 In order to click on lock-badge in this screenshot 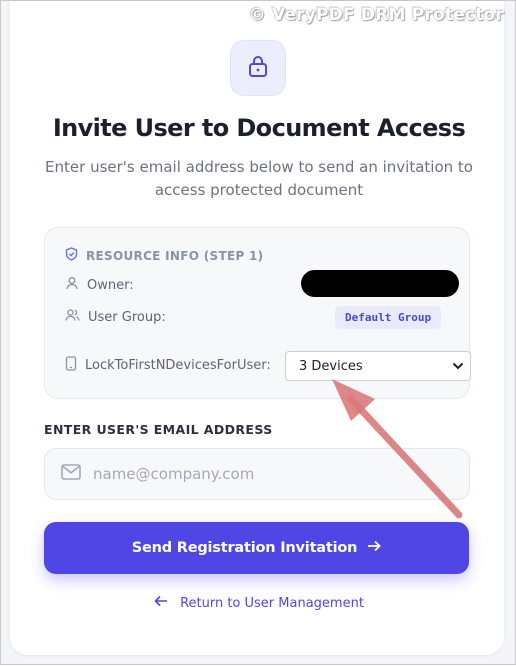, I will do `click(258, 68)`.